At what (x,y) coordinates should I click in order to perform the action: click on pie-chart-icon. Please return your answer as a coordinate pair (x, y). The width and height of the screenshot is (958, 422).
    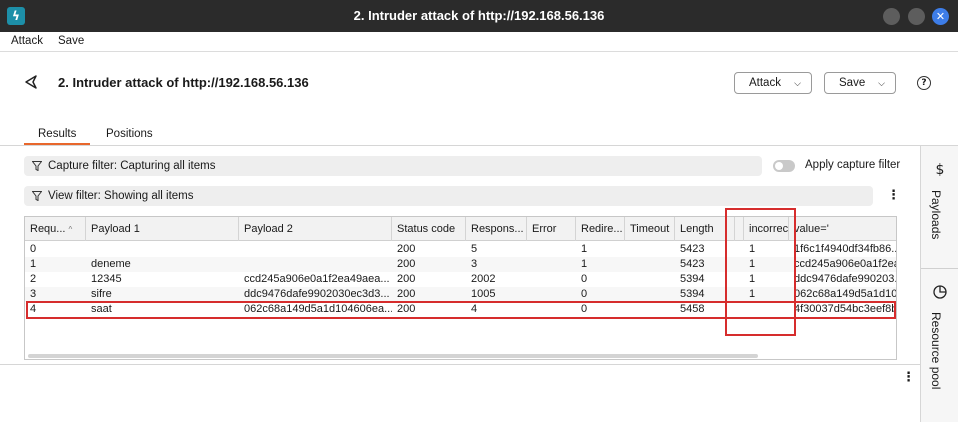
    Looking at the image, I should click on (940, 292).